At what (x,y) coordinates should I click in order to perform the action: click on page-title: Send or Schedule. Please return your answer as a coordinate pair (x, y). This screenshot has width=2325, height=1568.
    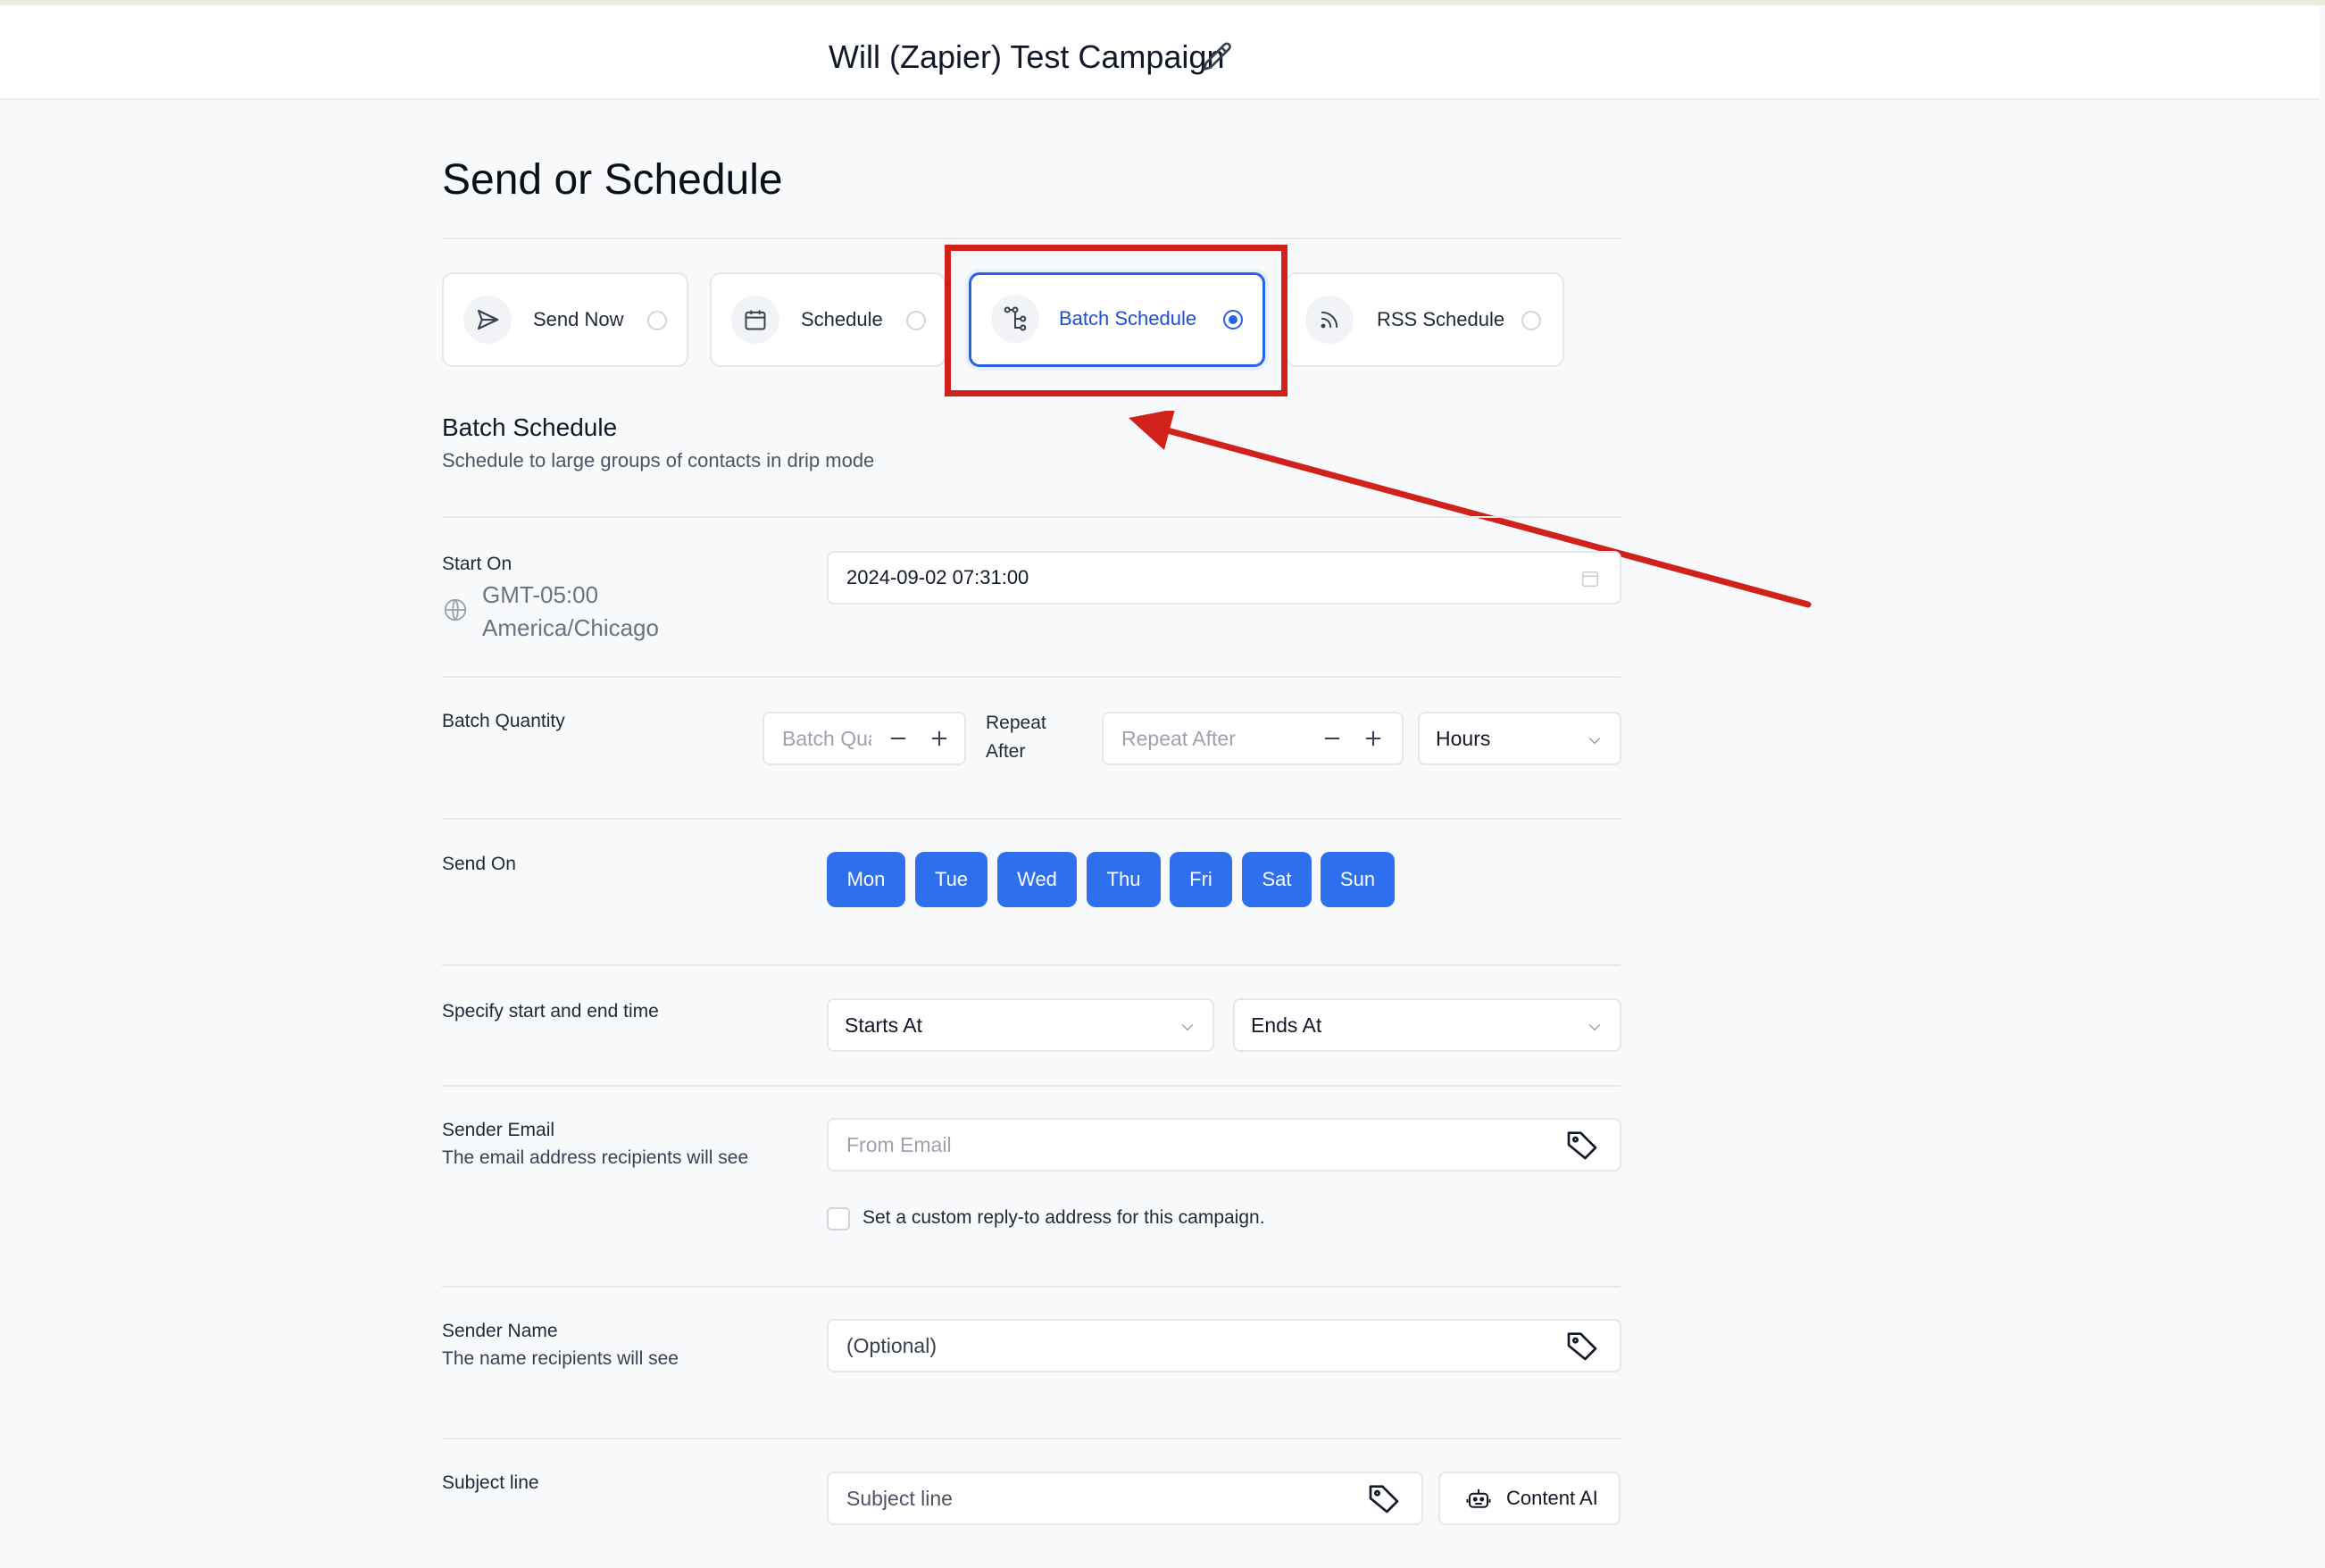
    Looking at the image, I should click on (613, 180).